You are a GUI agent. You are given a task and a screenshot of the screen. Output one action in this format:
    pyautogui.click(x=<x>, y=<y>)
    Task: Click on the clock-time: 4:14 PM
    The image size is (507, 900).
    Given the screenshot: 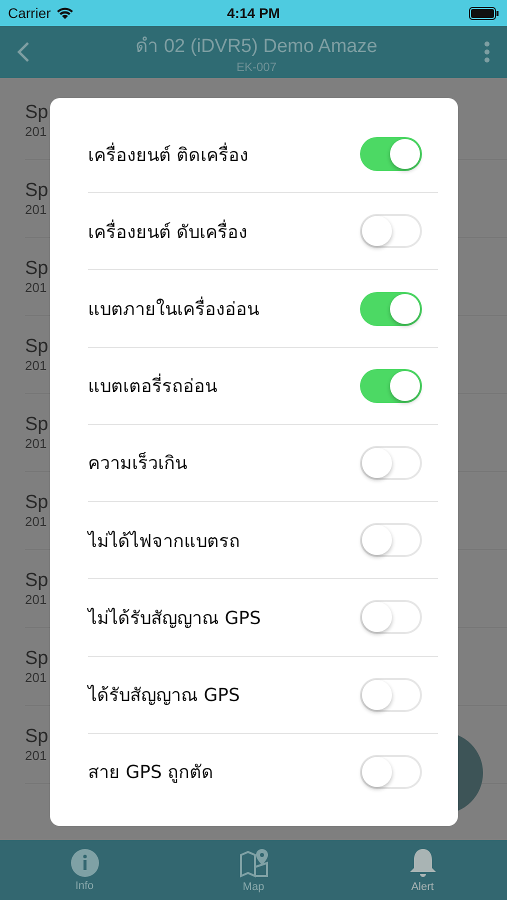 What is the action you would take?
    pyautogui.click(x=253, y=13)
    